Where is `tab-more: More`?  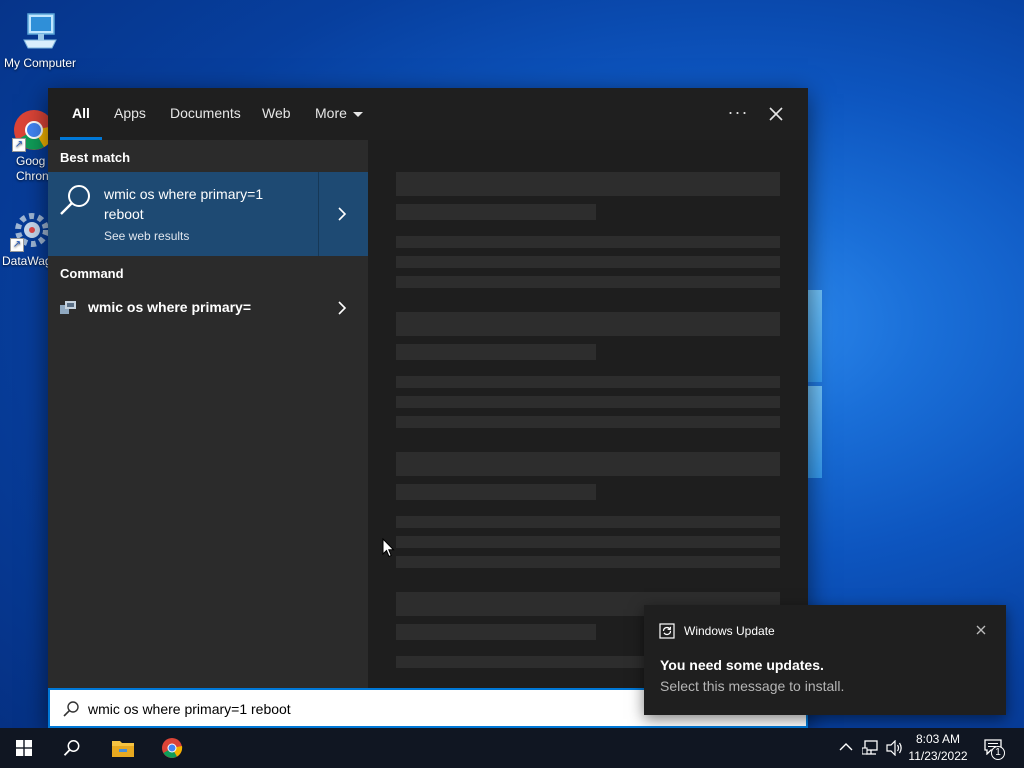 tab-more: More is located at coordinates (339, 114).